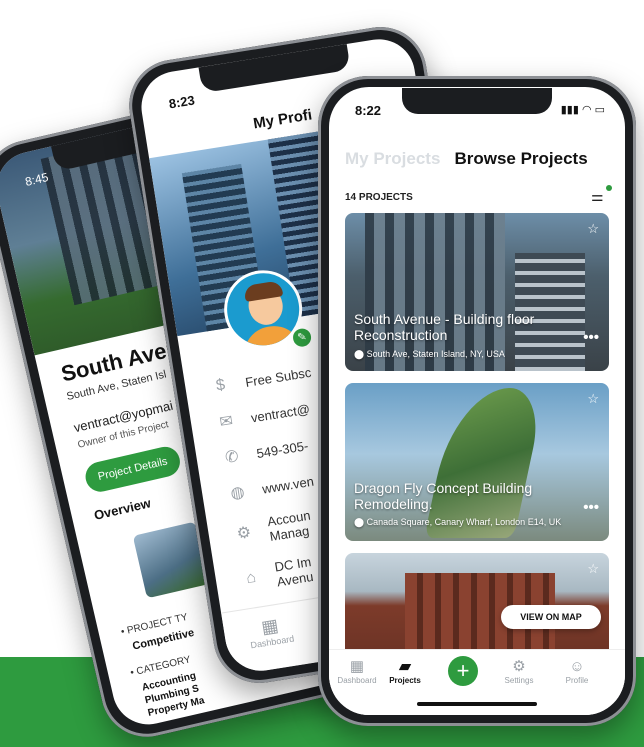 Image resolution: width=644 pixels, height=747 pixels. I want to click on overview-heading: Overview, so click(122, 509).